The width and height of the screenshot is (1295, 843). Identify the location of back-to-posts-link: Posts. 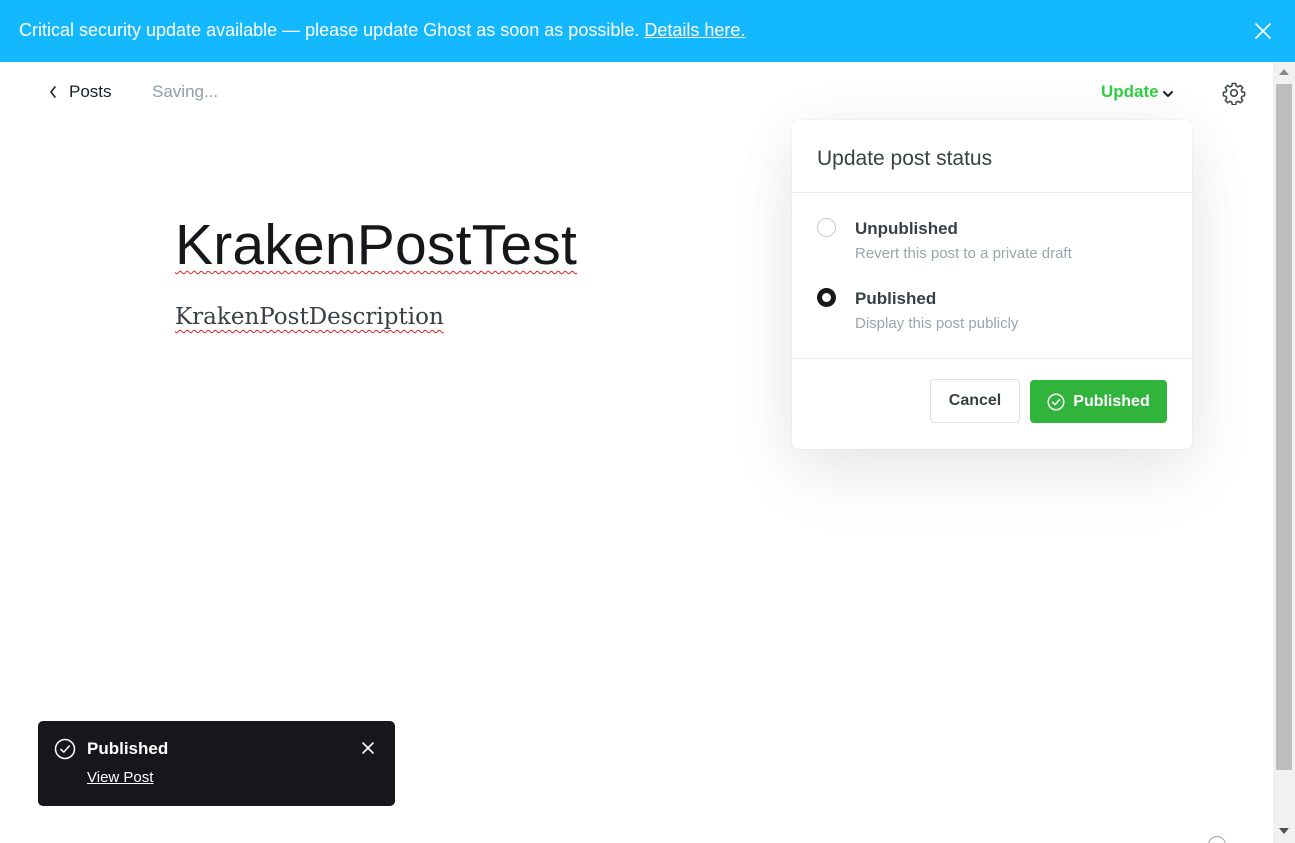
(80, 92).